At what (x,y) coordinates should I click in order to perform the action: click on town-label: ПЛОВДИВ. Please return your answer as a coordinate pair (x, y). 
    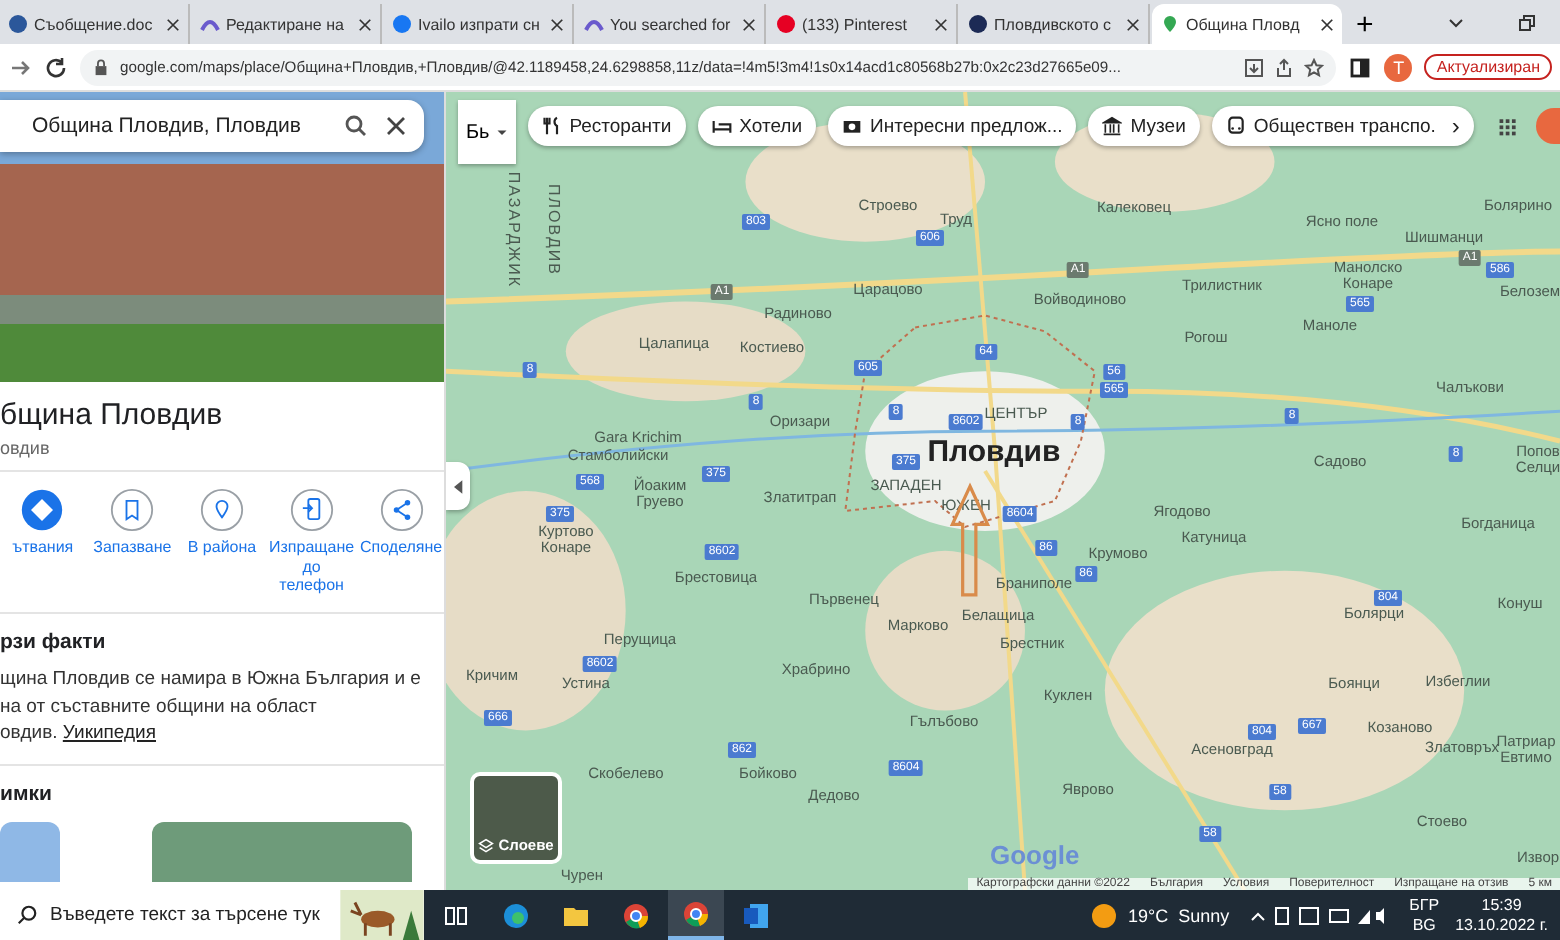
    Looking at the image, I should click on (552, 230).